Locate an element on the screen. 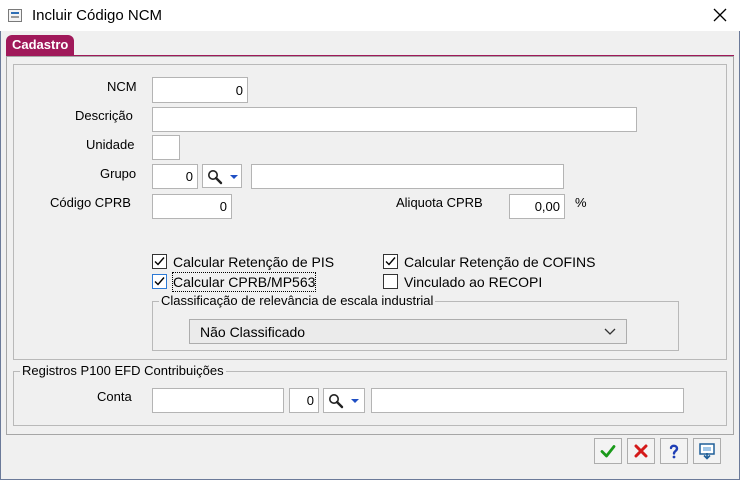 Image resolution: width=740 pixels, height=480 pixels. calcular-cofins-label: Calcular Retenção de COFINS is located at coordinates (500, 262).